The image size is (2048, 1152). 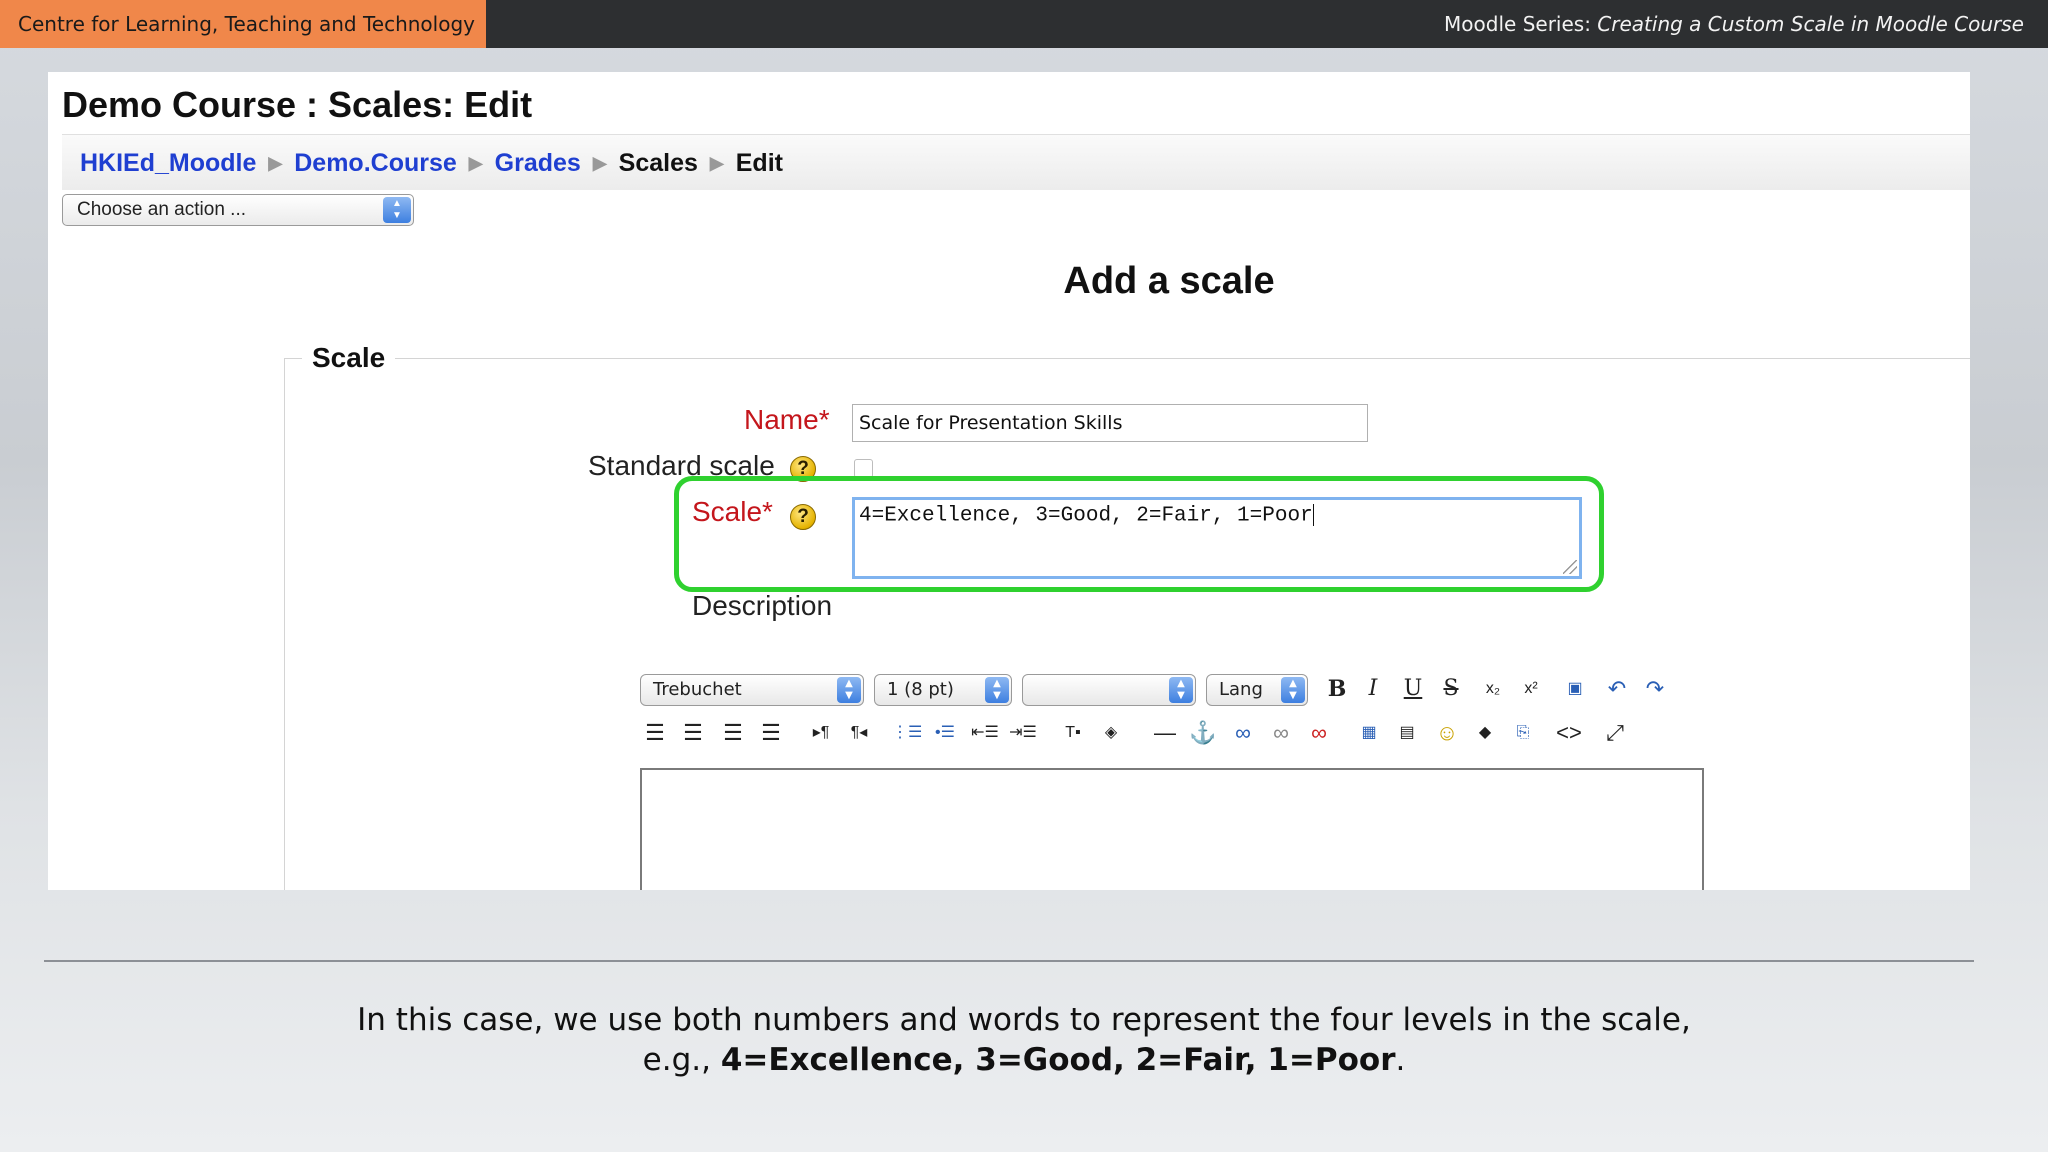 I want to click on caption-line-2-bold: 4=Excellence, 3=Good, 2=Fair, 1=Poor, so click(x=1058, y=1060).